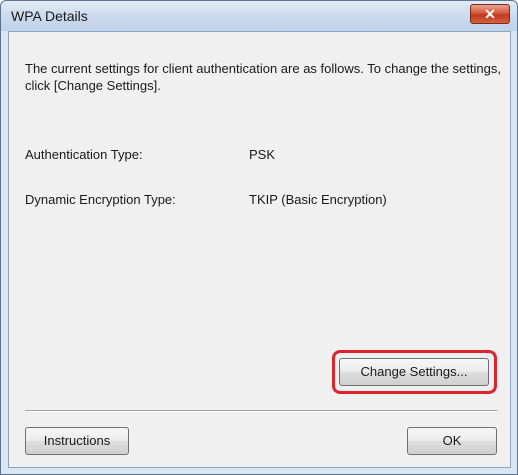  I want to click on authentication-type-label: Authentication Type:, so click(84, 154).